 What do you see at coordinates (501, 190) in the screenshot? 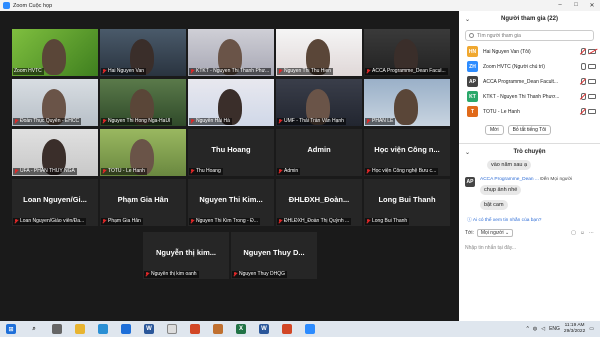
I see `chat-message: chụp ảnh nhé` at bounding box center [501, 190].